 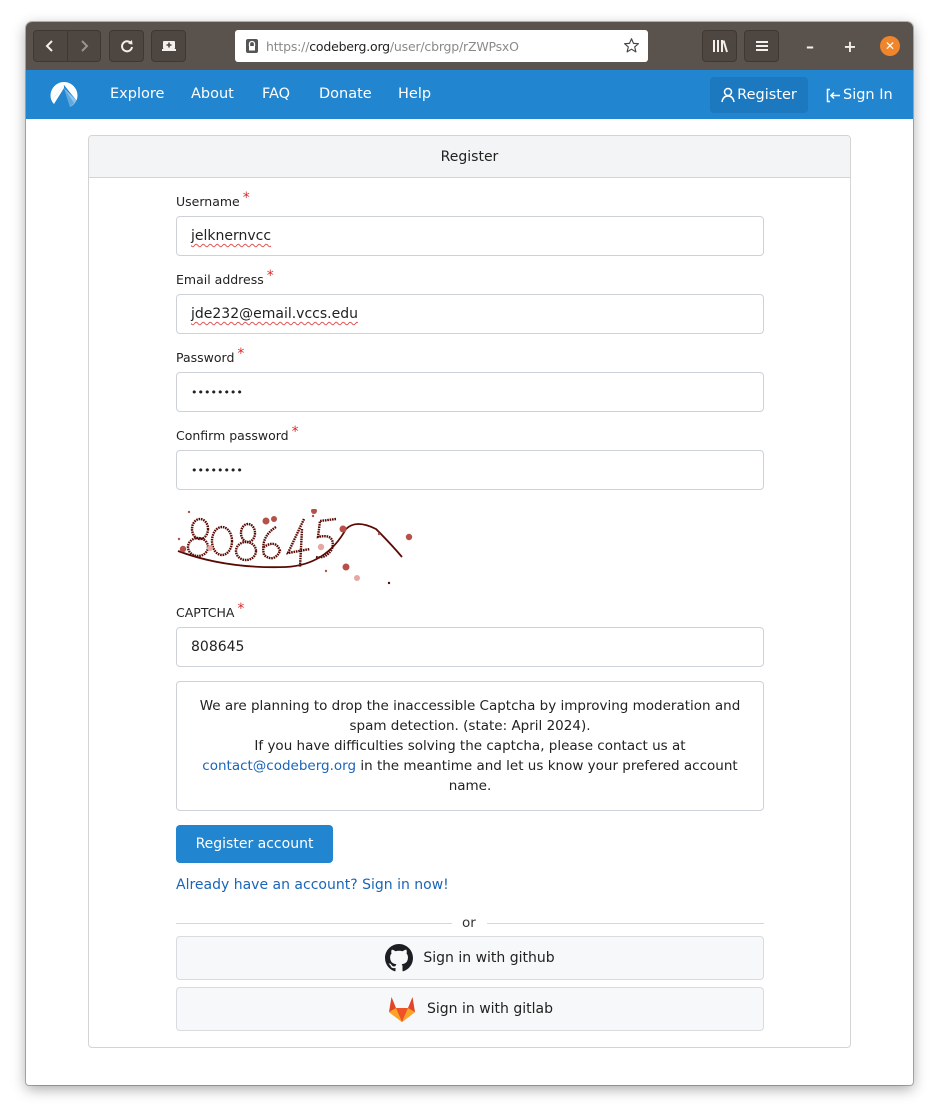 What do you see at coordinates (312, 885) in the screenshot?
I see `signin-now-link: Already have an account? Sign in now!` at bounding box center [312, 885].